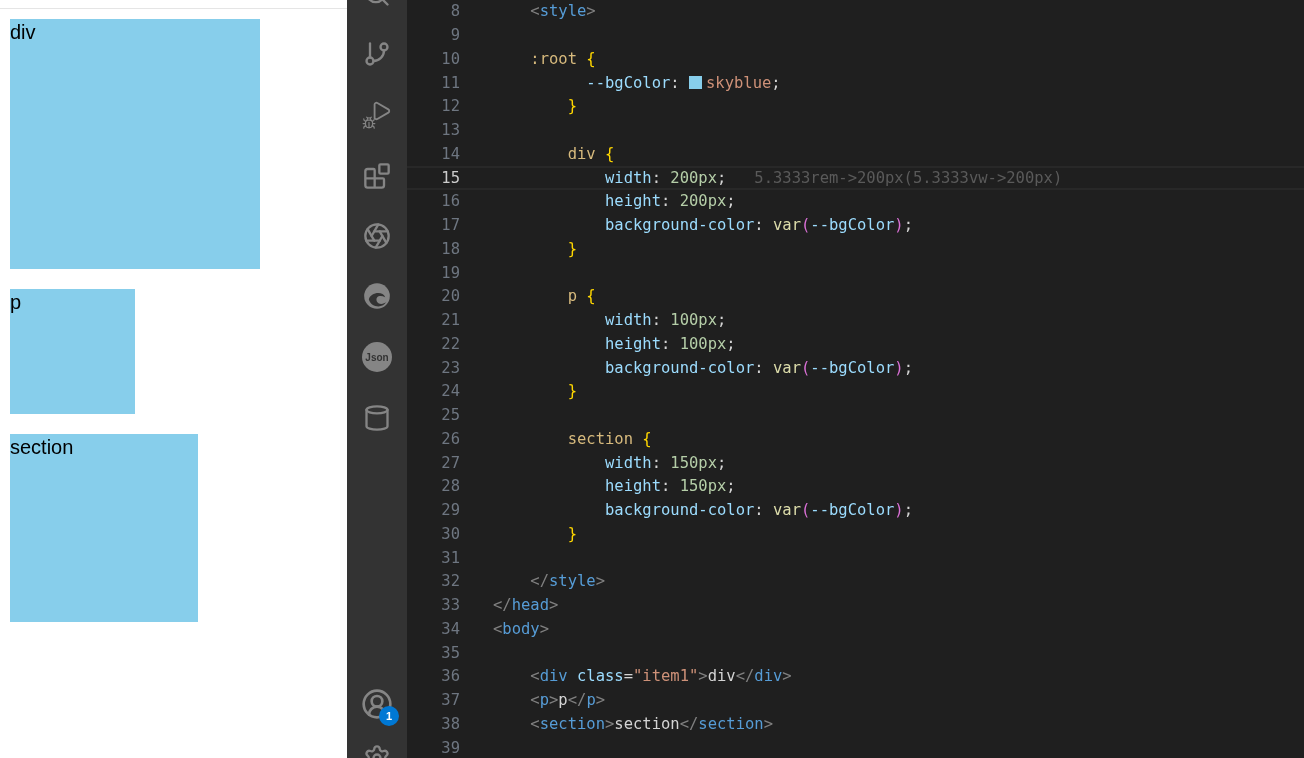 Image resolution: width=1304 pixels, height=758 pixels. Describe the element at coordinates (454, 12) in the screenshot. I see `line-number: 8` at that location.